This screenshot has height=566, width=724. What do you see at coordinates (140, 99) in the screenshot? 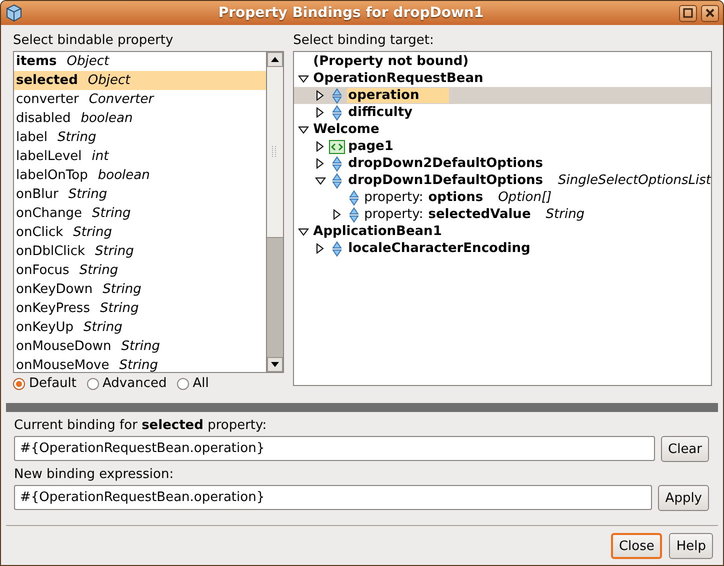
I see `property-item: converter Converter` at bounding box center [140, 99].